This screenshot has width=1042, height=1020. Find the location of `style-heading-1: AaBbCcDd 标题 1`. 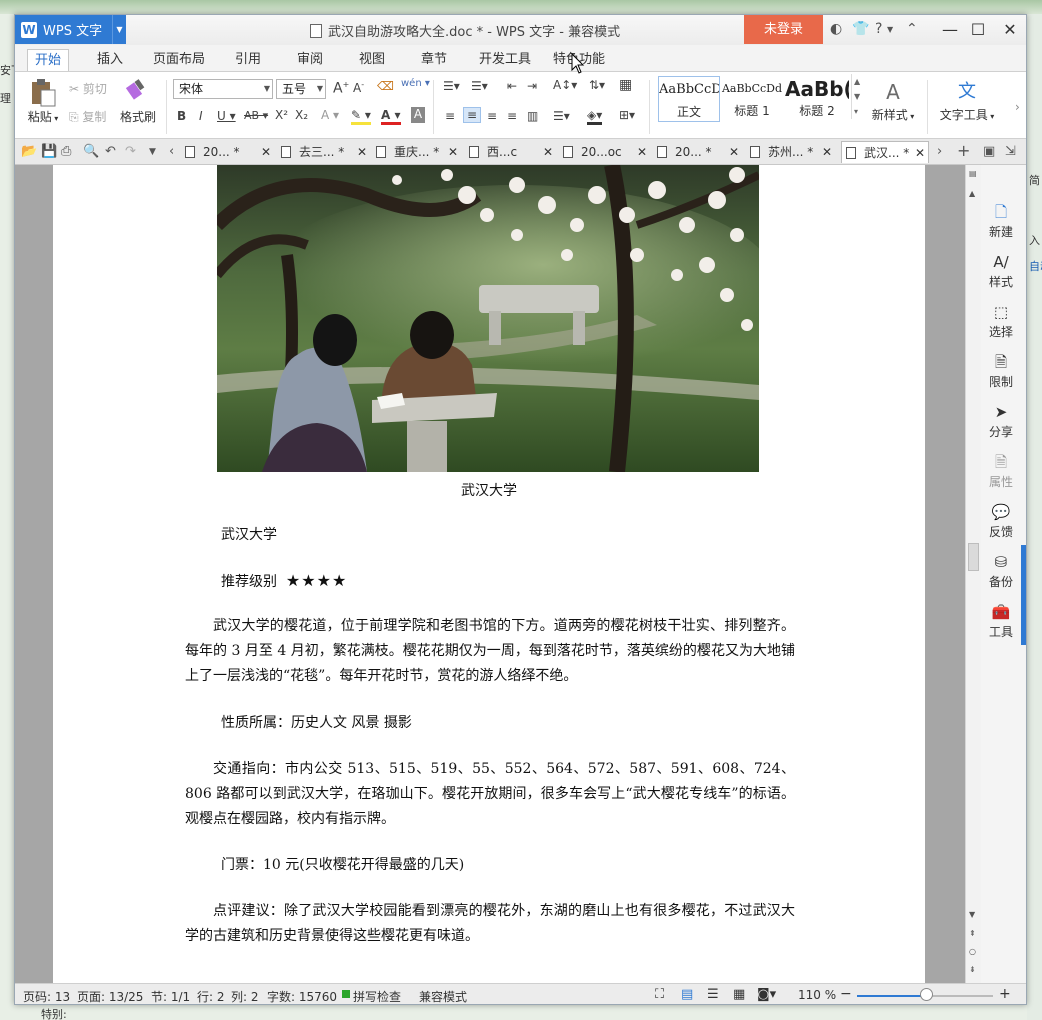

style-heading-1: AaBbCcDd 标题 1 is located at coordinates (752, 99).